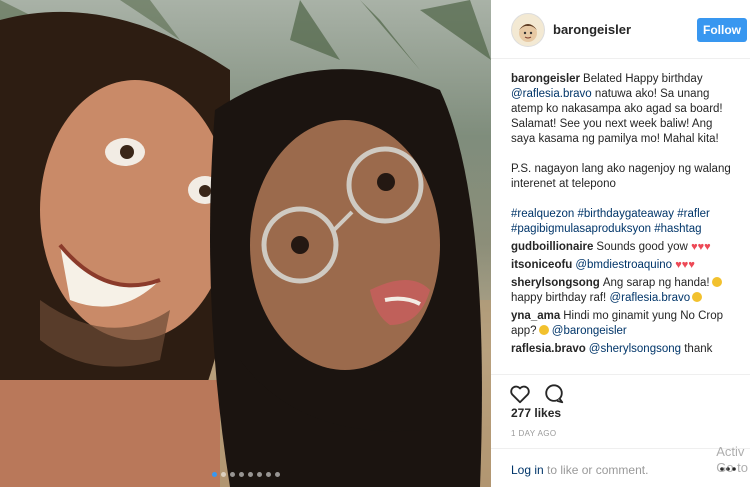  What do you see at coordinates (552, 247) in the screenshot?
I see `comment-username: gudboillionaire` at bounding box center [552, 247].